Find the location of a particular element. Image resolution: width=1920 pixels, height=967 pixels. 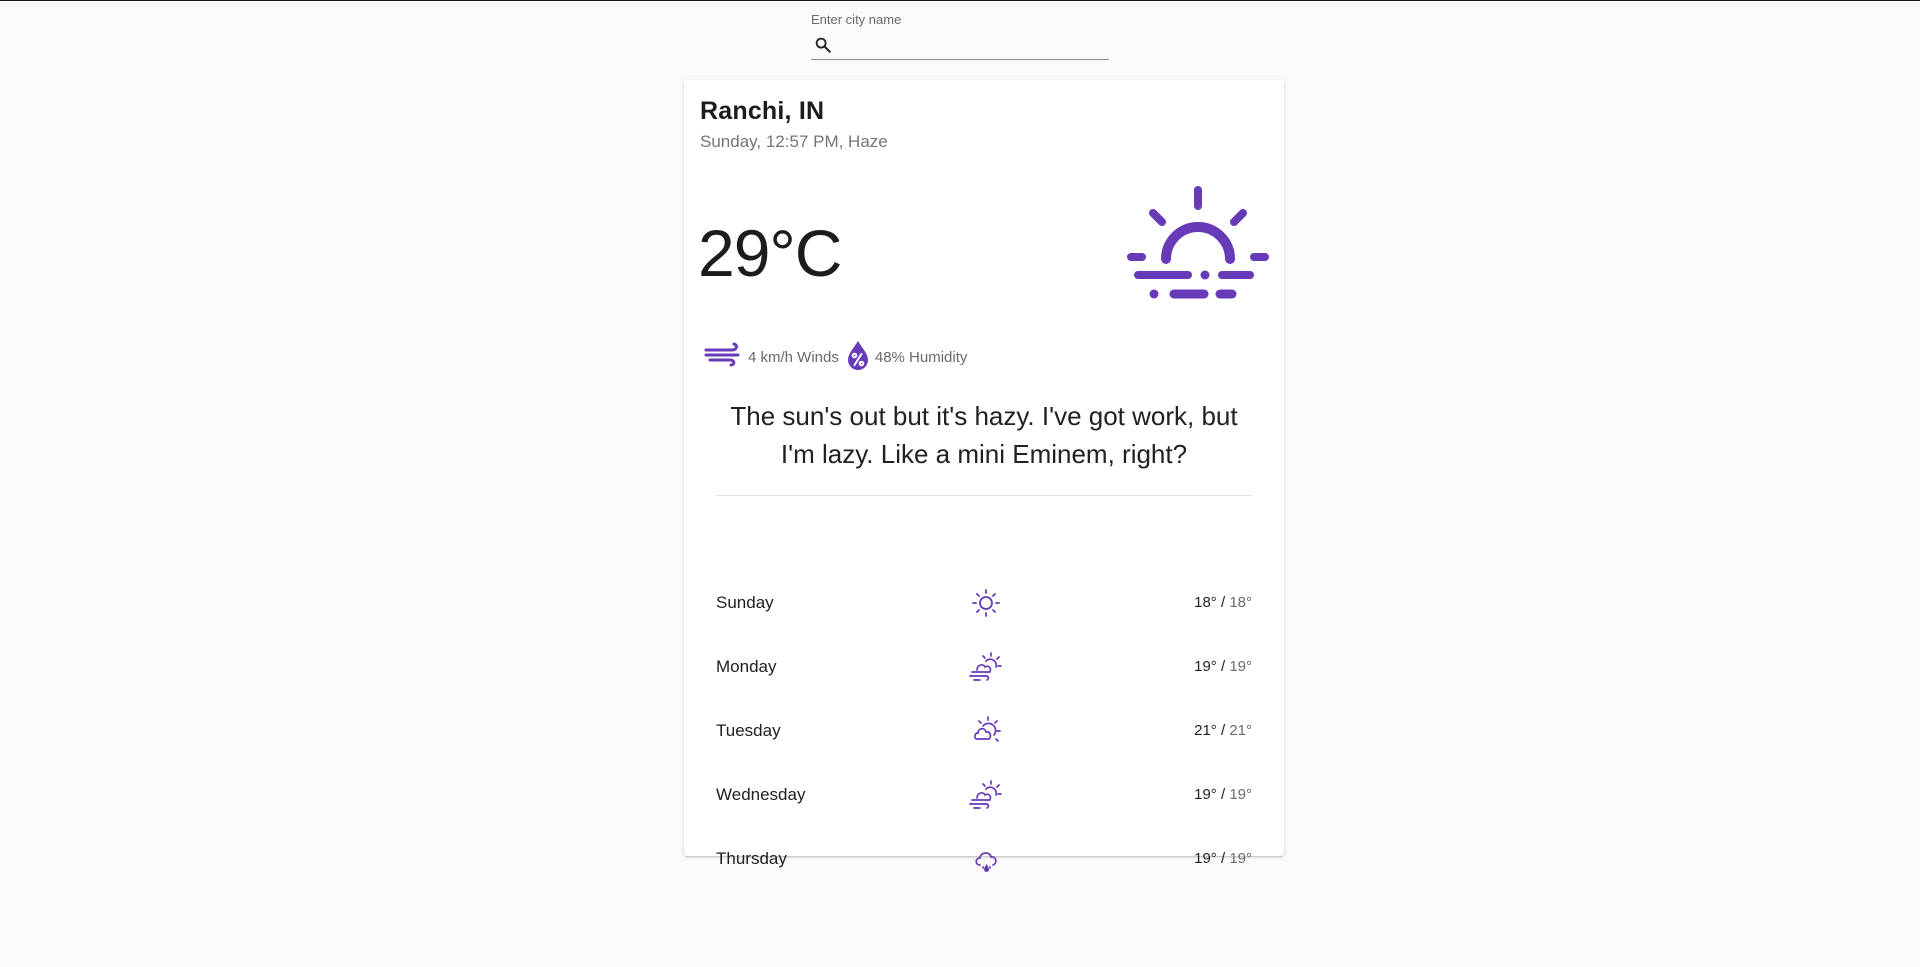

forecast-temp: 21° / 21° is located at coordinates (1223, 730).